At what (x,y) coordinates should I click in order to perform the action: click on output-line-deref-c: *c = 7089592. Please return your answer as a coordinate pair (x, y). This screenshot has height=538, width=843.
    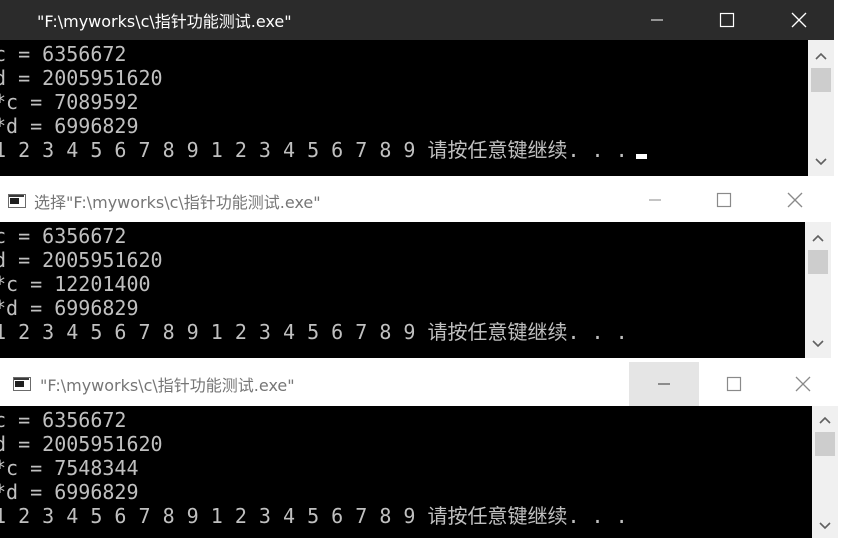
    Looking at the image, I should click on (69, 102).